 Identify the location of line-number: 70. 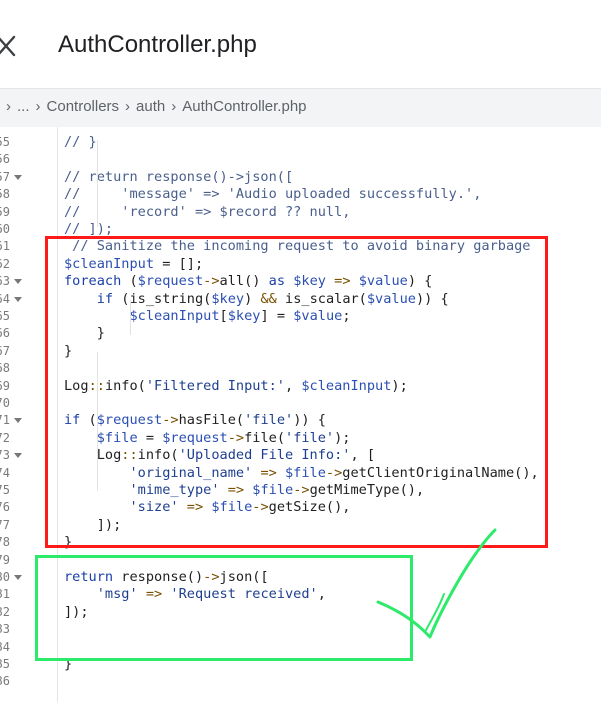
(5, 403).